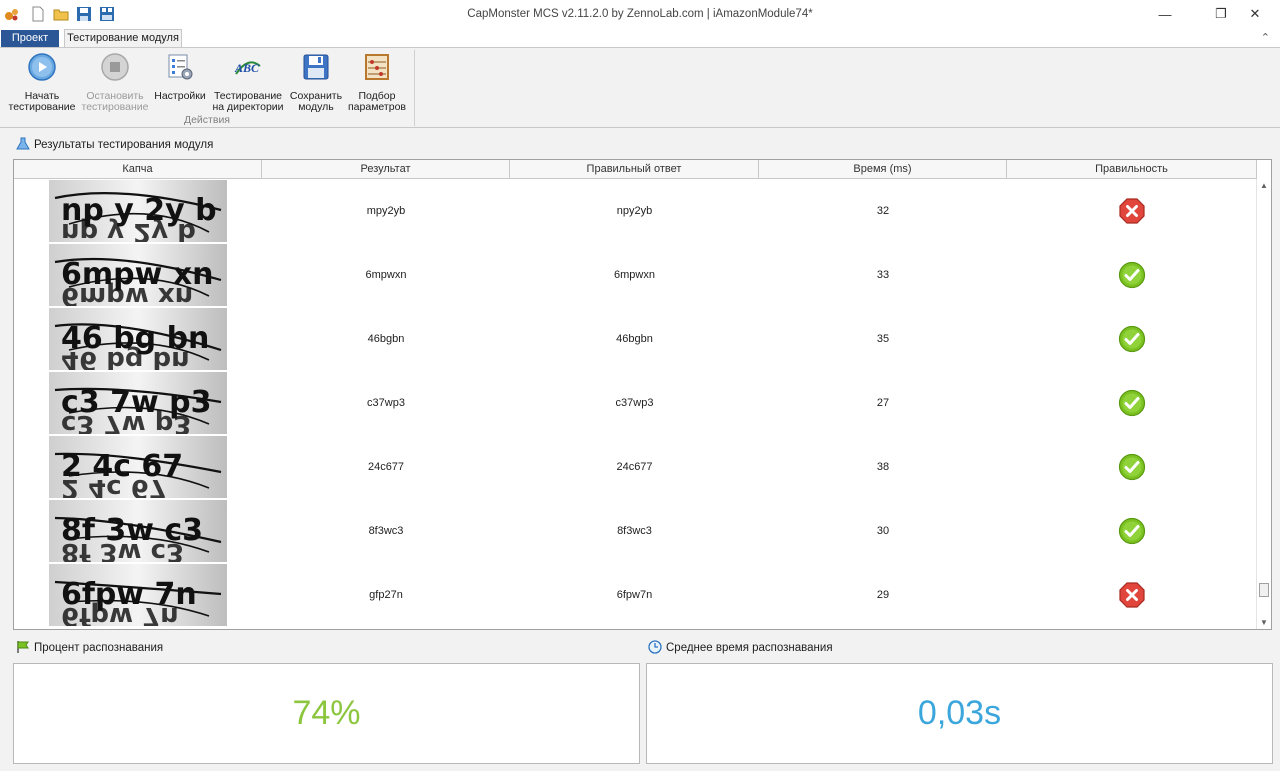  Describe the element at coordinates (655, 647) in the screenshot. I see `clock-icon` at that location.